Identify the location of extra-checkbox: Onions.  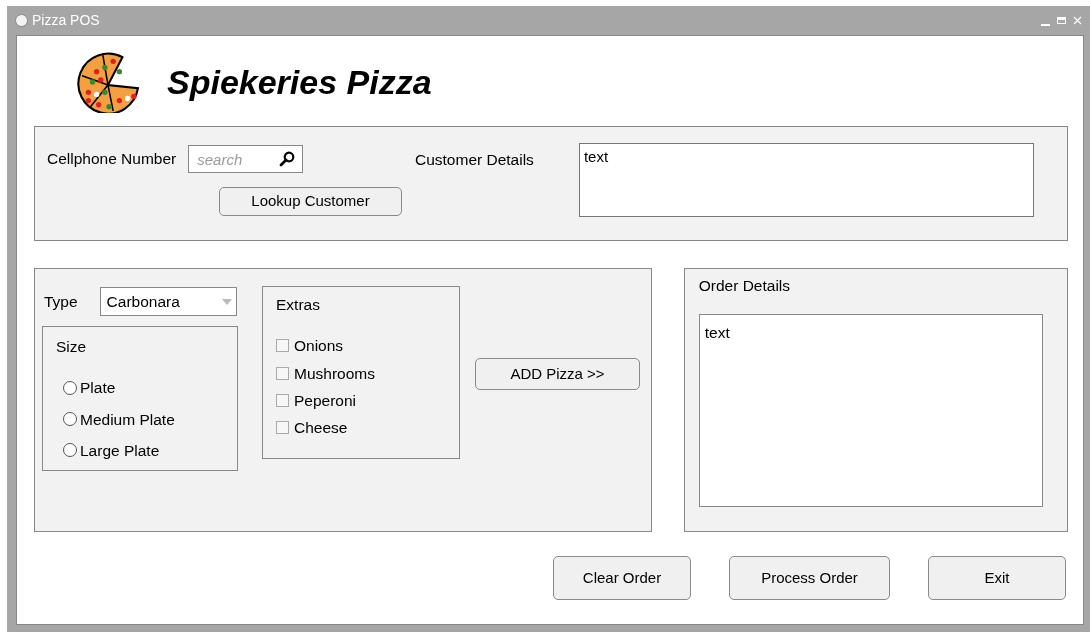
(367, 346).